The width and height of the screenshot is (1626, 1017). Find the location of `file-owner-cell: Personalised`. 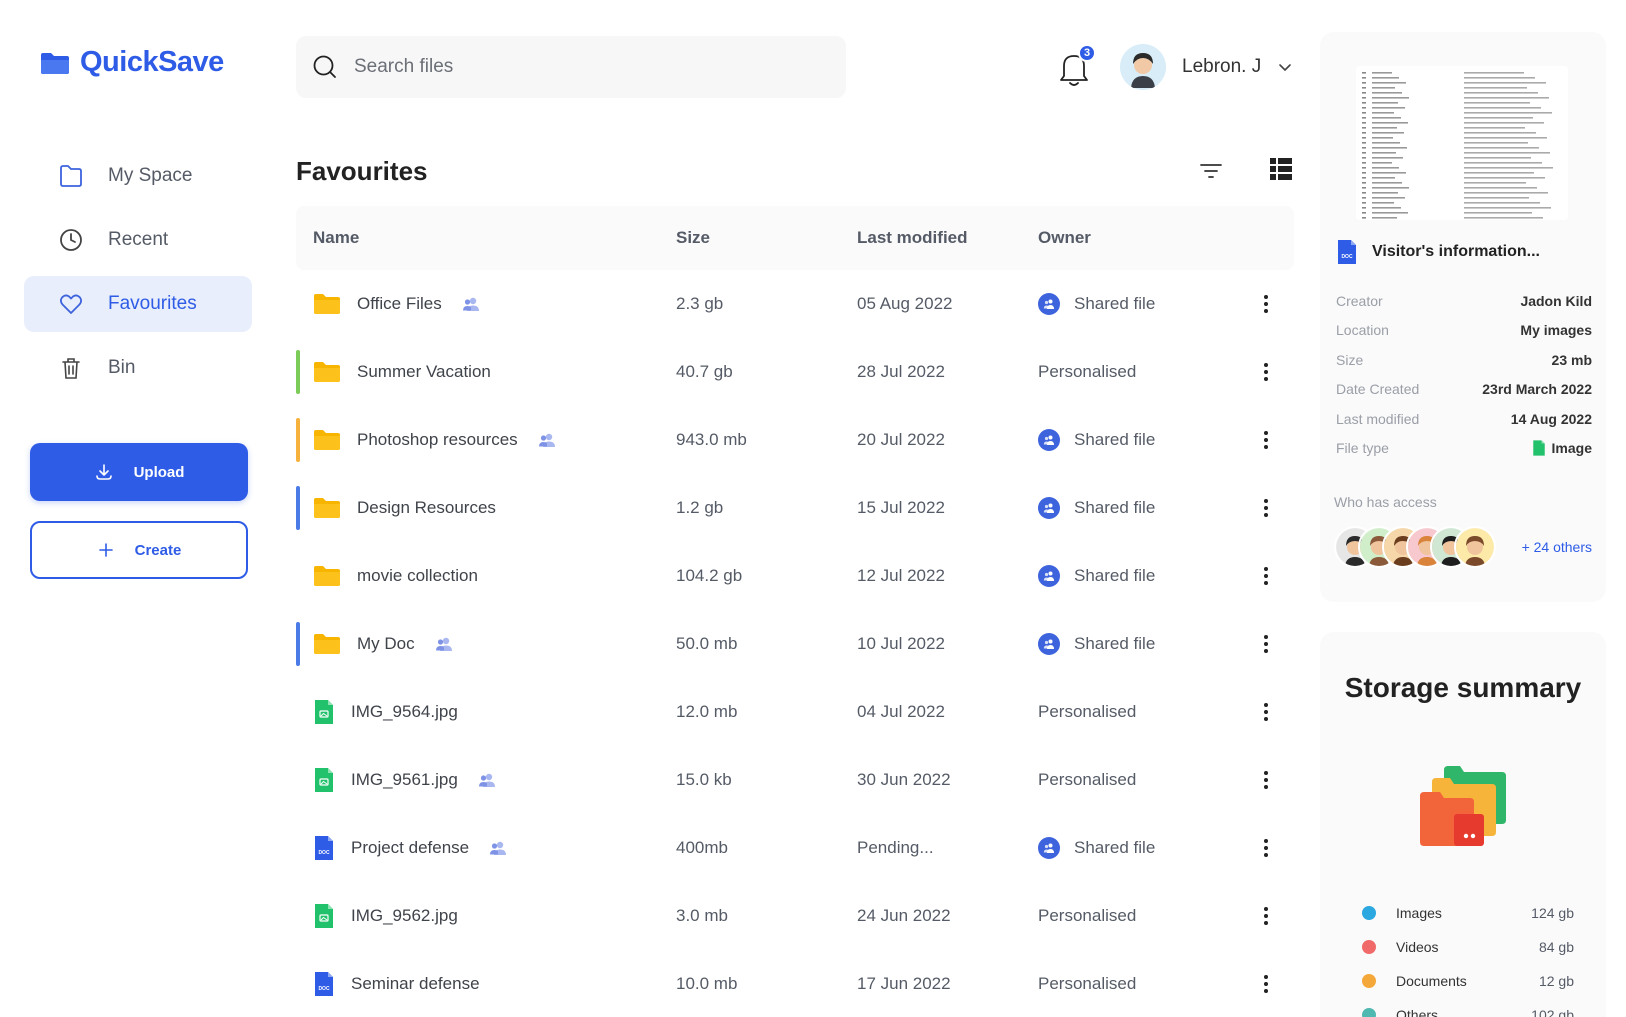

file-owner-cell: Personalised is located at coordinates (1138, 780).